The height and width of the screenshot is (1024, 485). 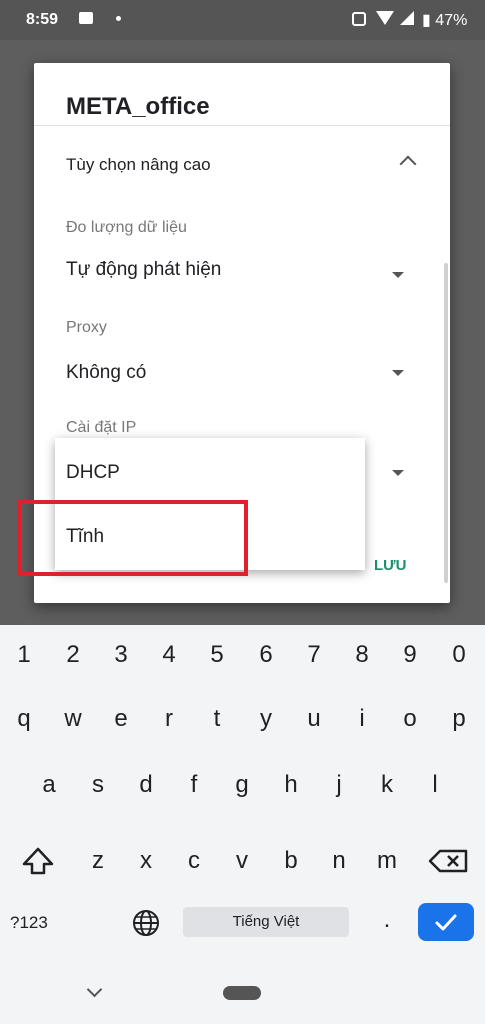 What do you see at coordinates (242, 861) in the screenshot?
I see `key-v: v` at bounding box center [242, 861].